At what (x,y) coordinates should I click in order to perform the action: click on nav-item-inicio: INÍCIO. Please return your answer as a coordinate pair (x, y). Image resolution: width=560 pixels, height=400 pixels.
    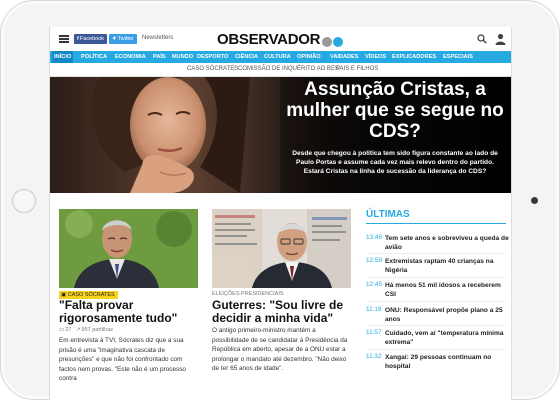
    Looking at the image, I should click on (63, 57).